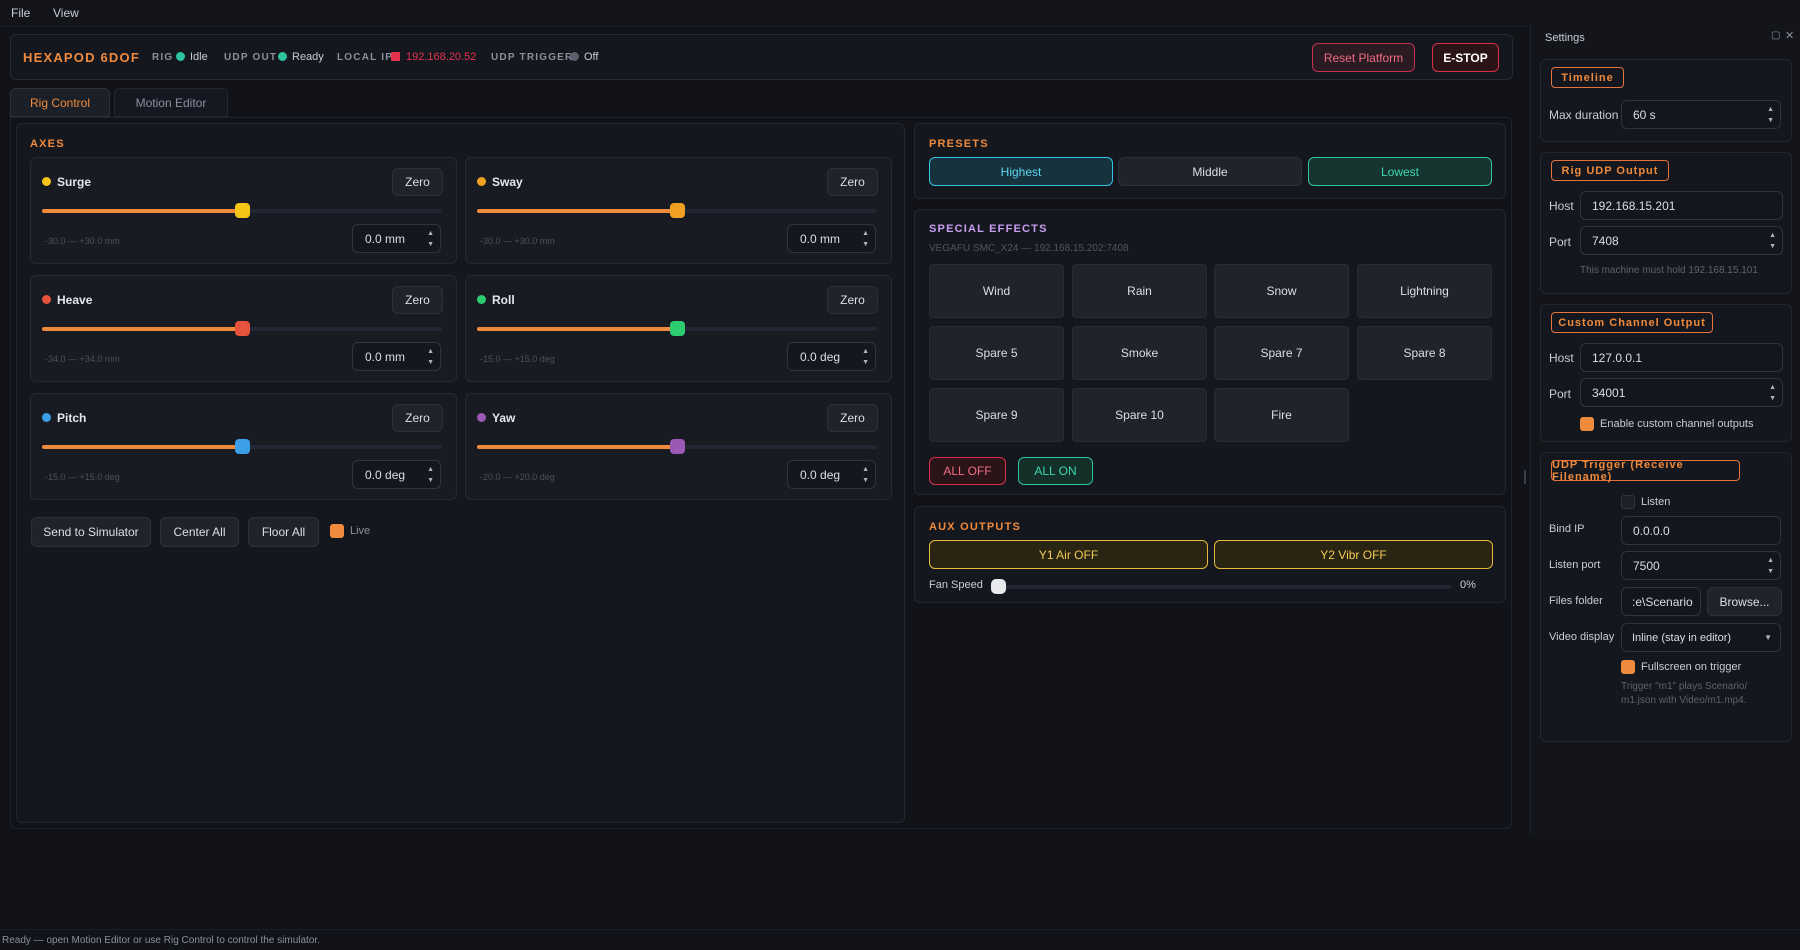 This screenshot has width=1800, height=950. I want to click on undock-icon: ▢, so click(1775, 35).